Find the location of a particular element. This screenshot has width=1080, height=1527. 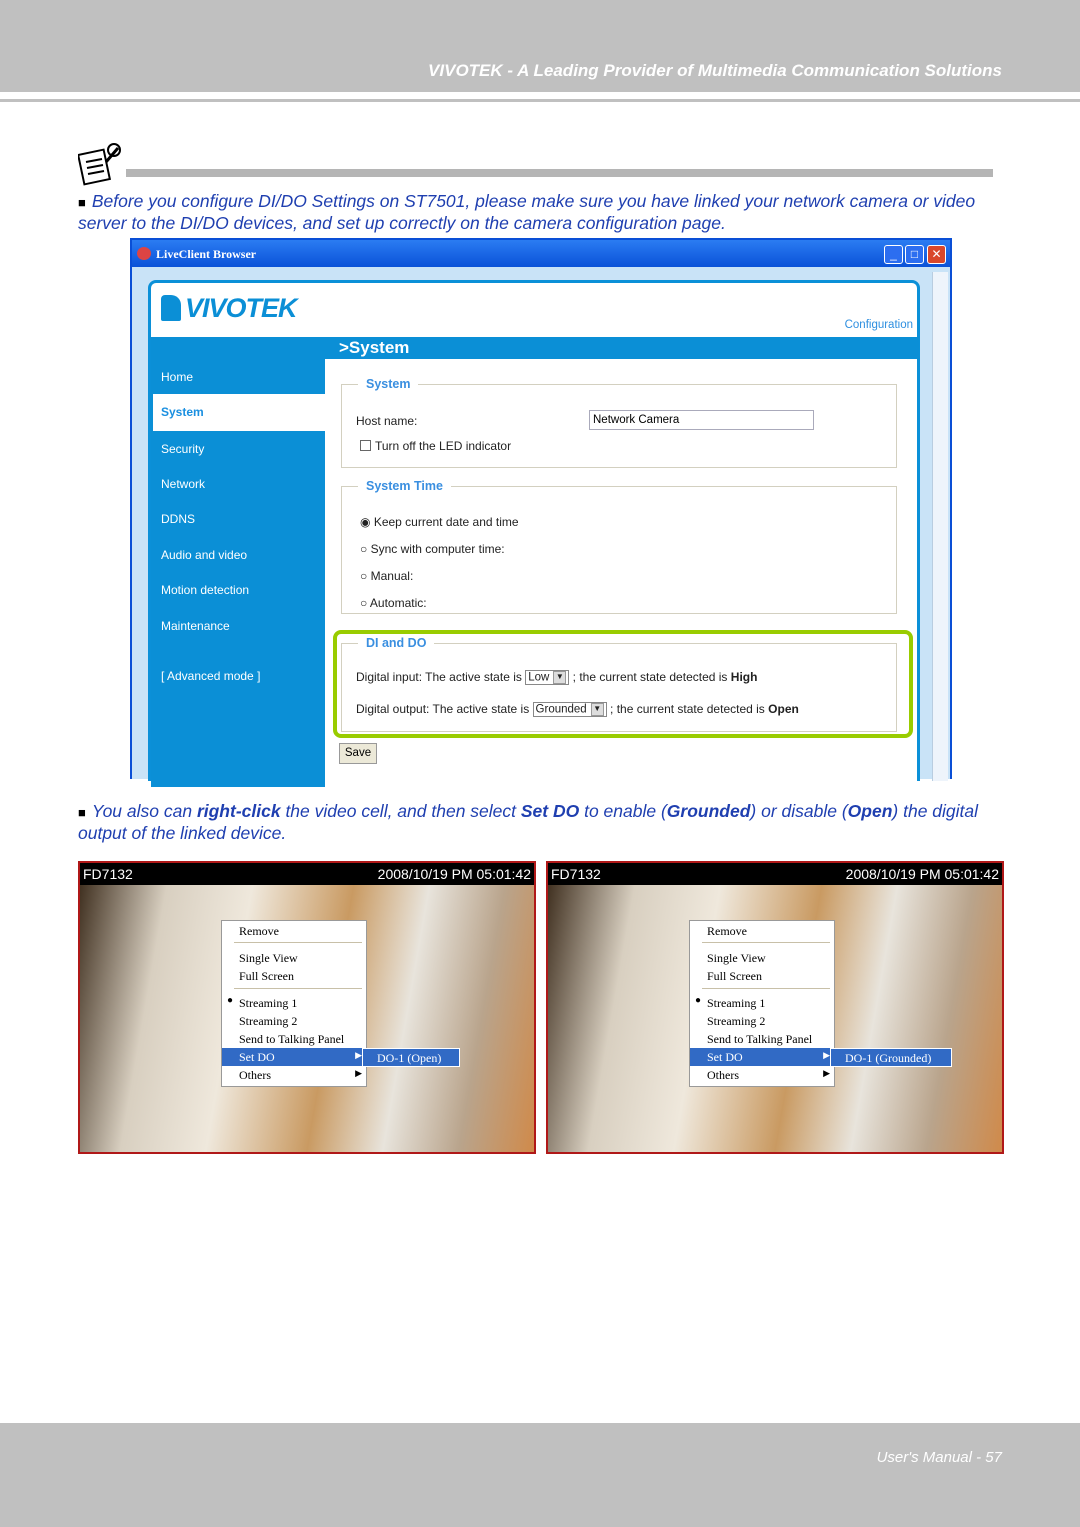

radio-automatic: ○ Automatic: is located at coordinates (393, 603).